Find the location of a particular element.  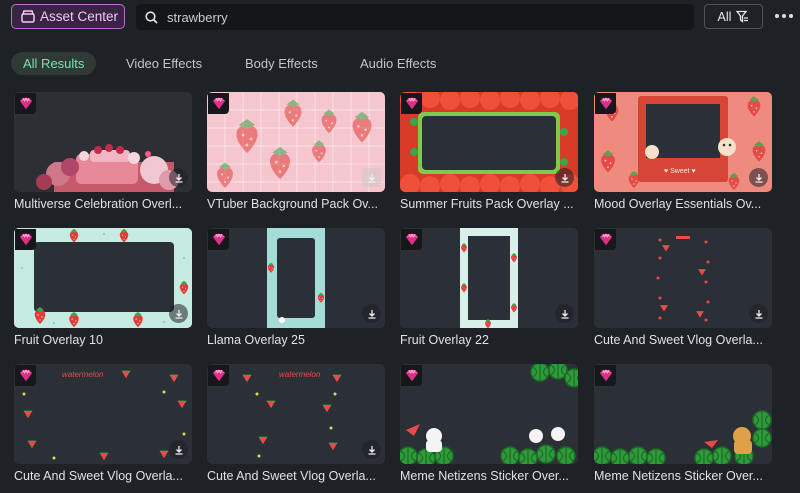

vertical-frame-thumbnail-art is located at coordinates (296, 278).